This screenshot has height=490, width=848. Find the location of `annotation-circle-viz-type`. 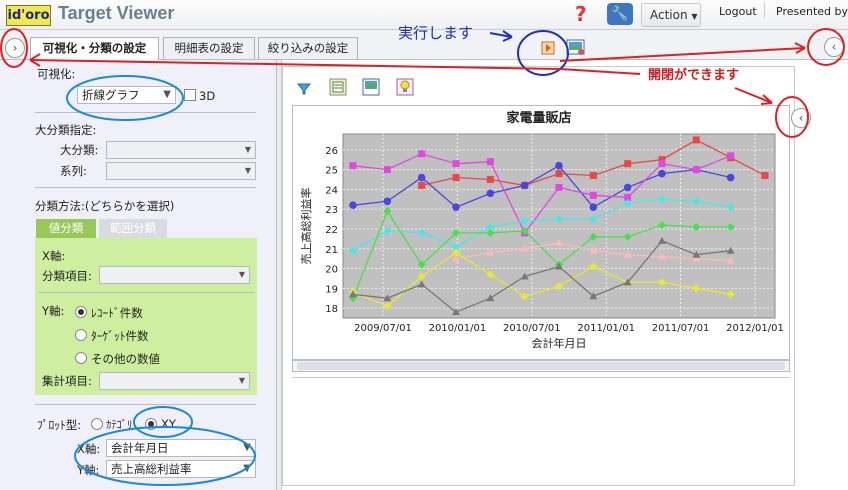

annotation-circle-viz-type is located at coordinates (125, 98).